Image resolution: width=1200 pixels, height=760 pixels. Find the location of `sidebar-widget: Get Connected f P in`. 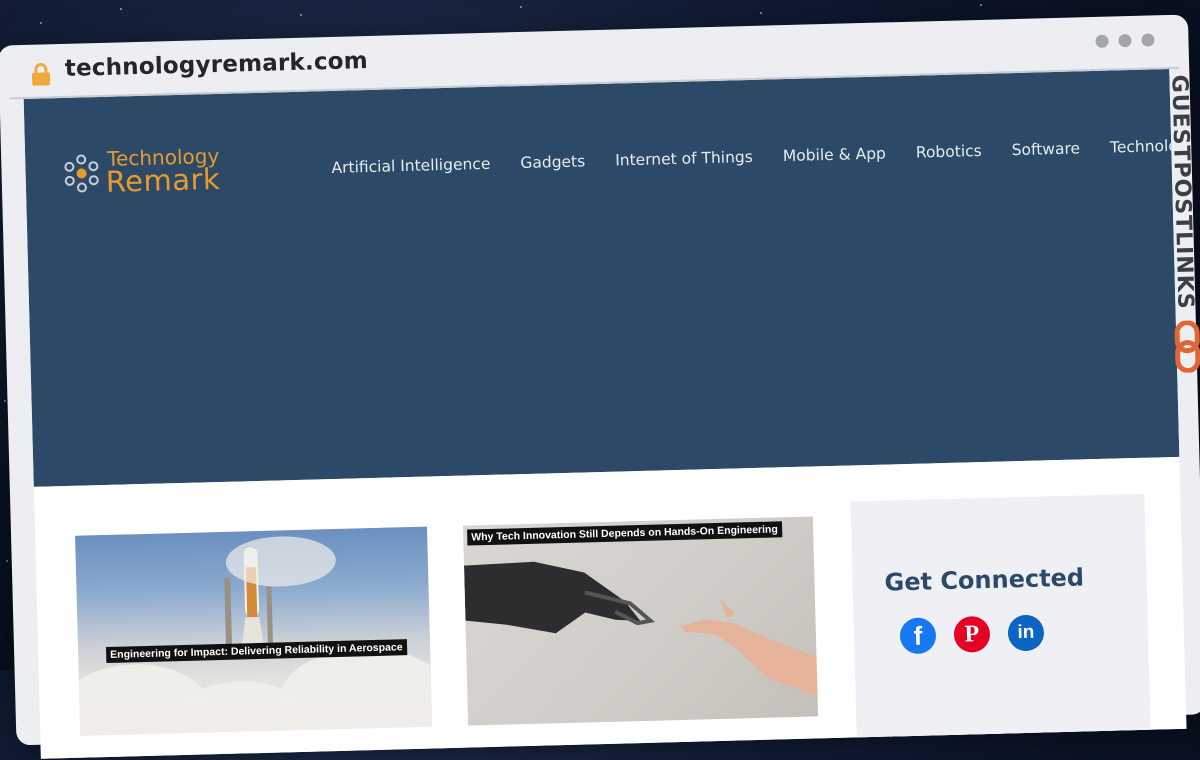

sidebar-widget: Get Connected f P in is located at coordinates (1000, 617).